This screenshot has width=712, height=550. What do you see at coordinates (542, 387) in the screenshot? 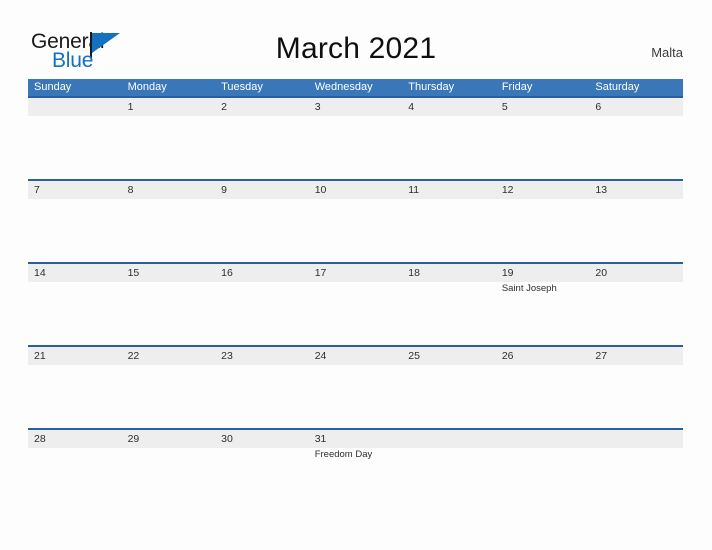
I see `day-cell: 26` at bounding box center [542, 387].